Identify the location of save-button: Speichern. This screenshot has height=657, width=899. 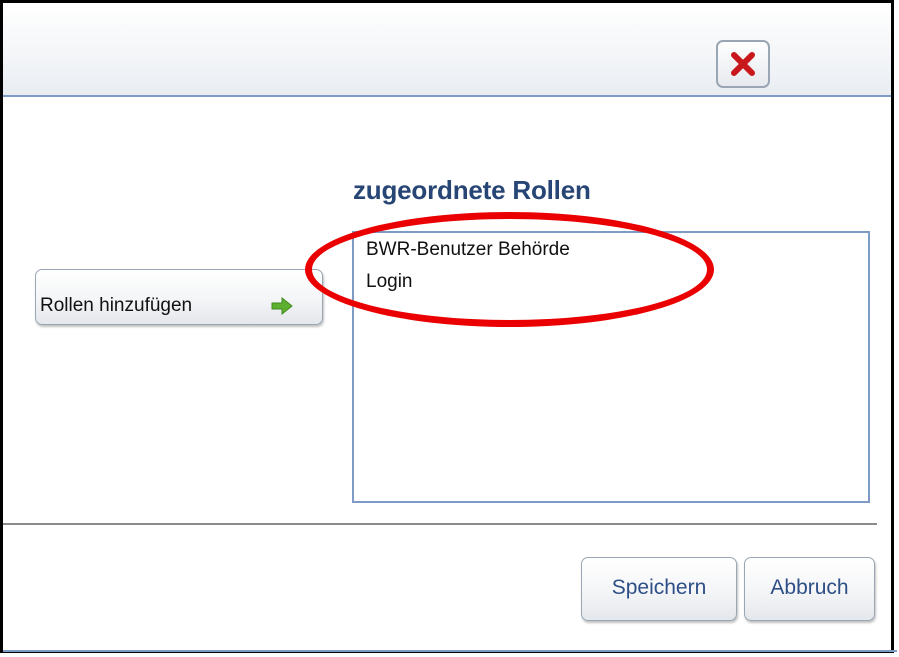
(659, 589).